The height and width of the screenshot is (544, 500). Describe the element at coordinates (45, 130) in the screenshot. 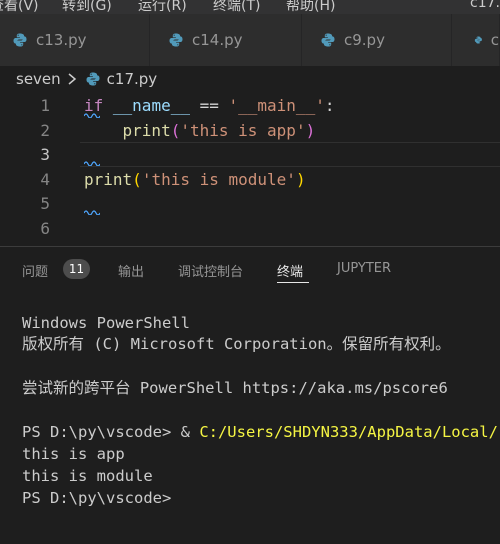

I see `line-number: 2` at that location.